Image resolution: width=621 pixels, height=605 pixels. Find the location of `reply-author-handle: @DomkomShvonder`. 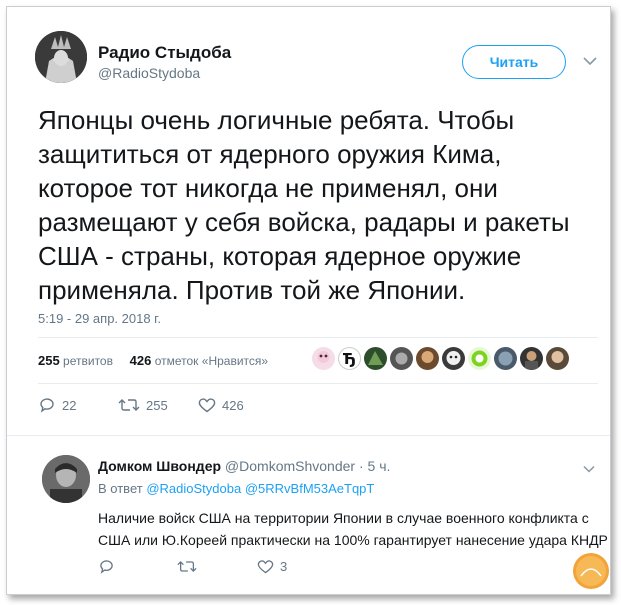

reply-author-handle: @DomkomShvonder is located at coordinates (290, 466).